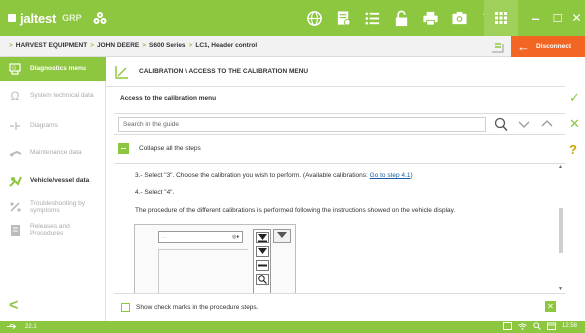 The width and height of the screenshot is (585, 333). Describe the element at coordinates (44, 126) in the screenshot. I see `sidebar-item-label: Diagrams` at that location.